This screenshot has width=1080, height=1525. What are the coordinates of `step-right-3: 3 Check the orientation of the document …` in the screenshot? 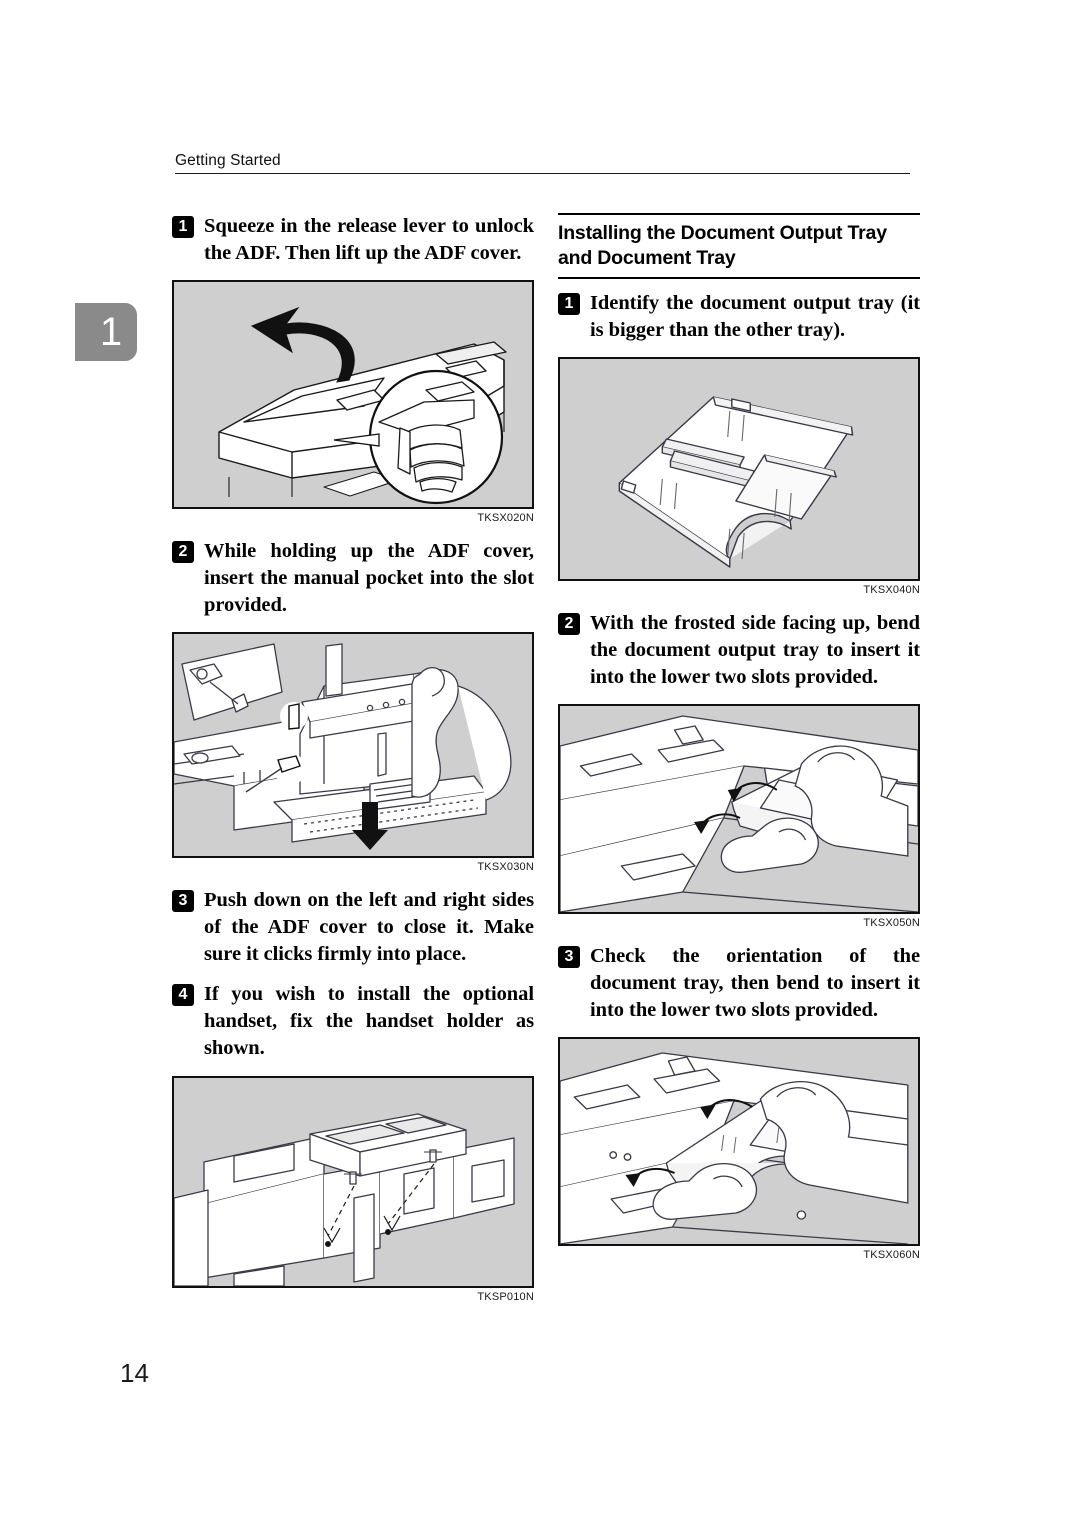 It's located at (739, 983).